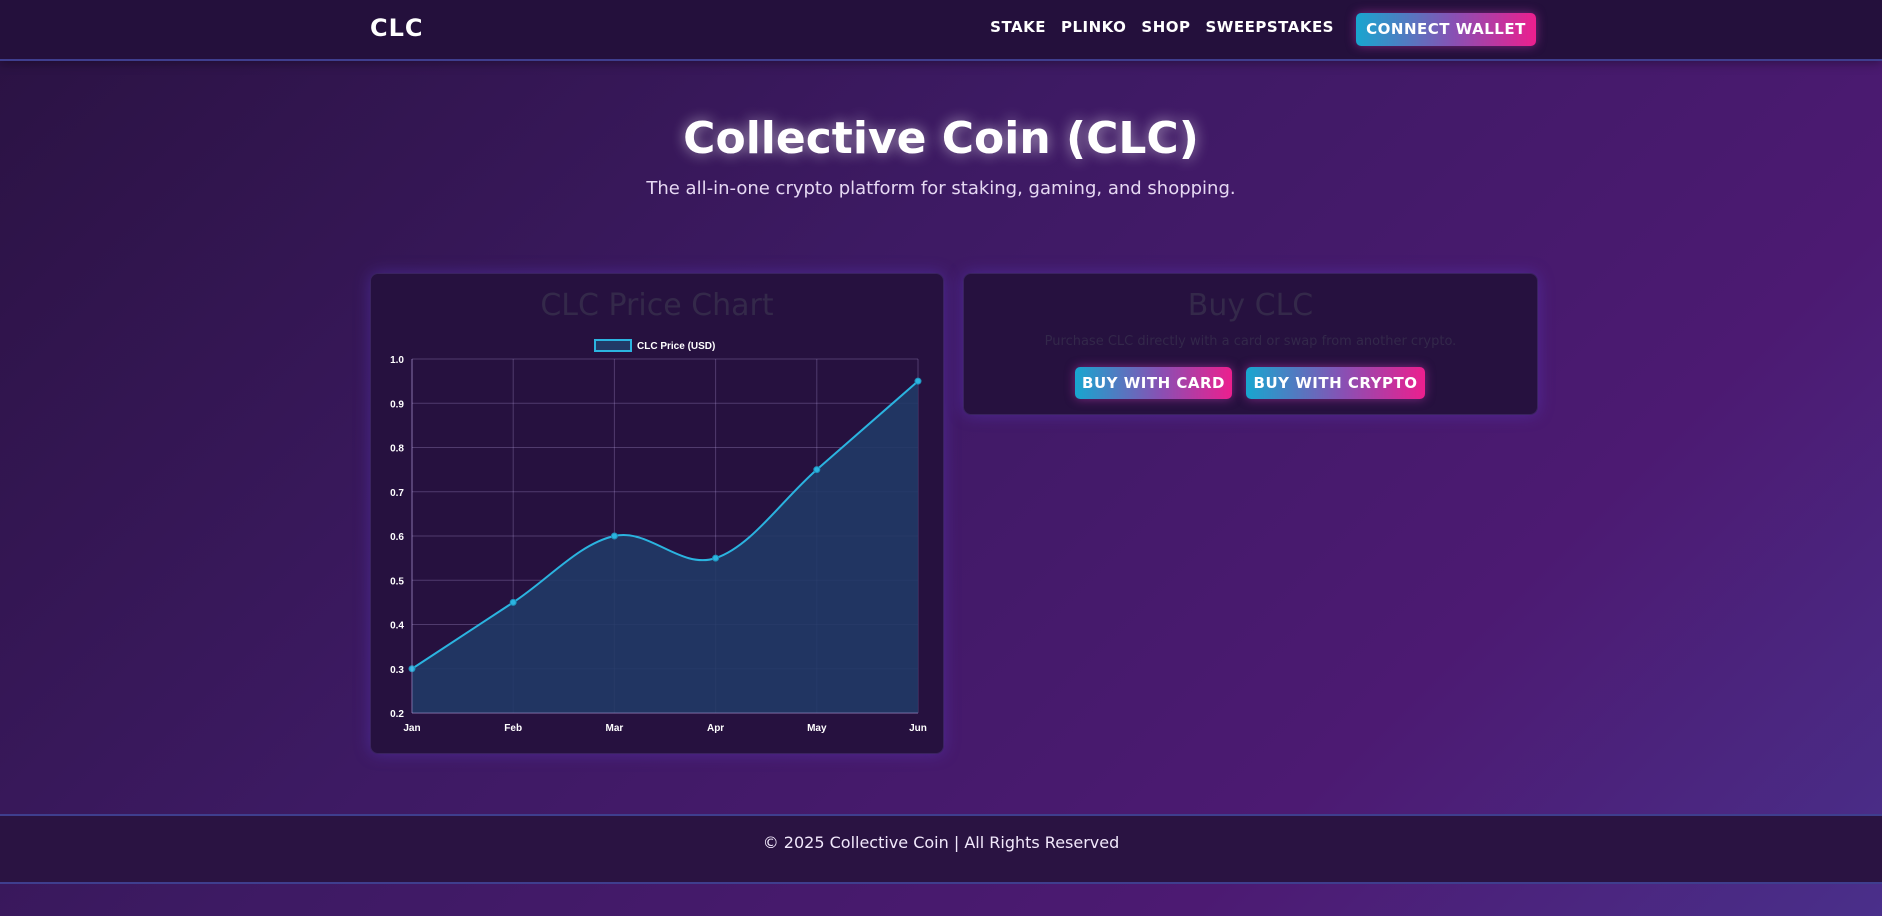  Describe the element at coordinates (1165, 27) in the screenshot. I see `nav-shop: SHOP` at that location.